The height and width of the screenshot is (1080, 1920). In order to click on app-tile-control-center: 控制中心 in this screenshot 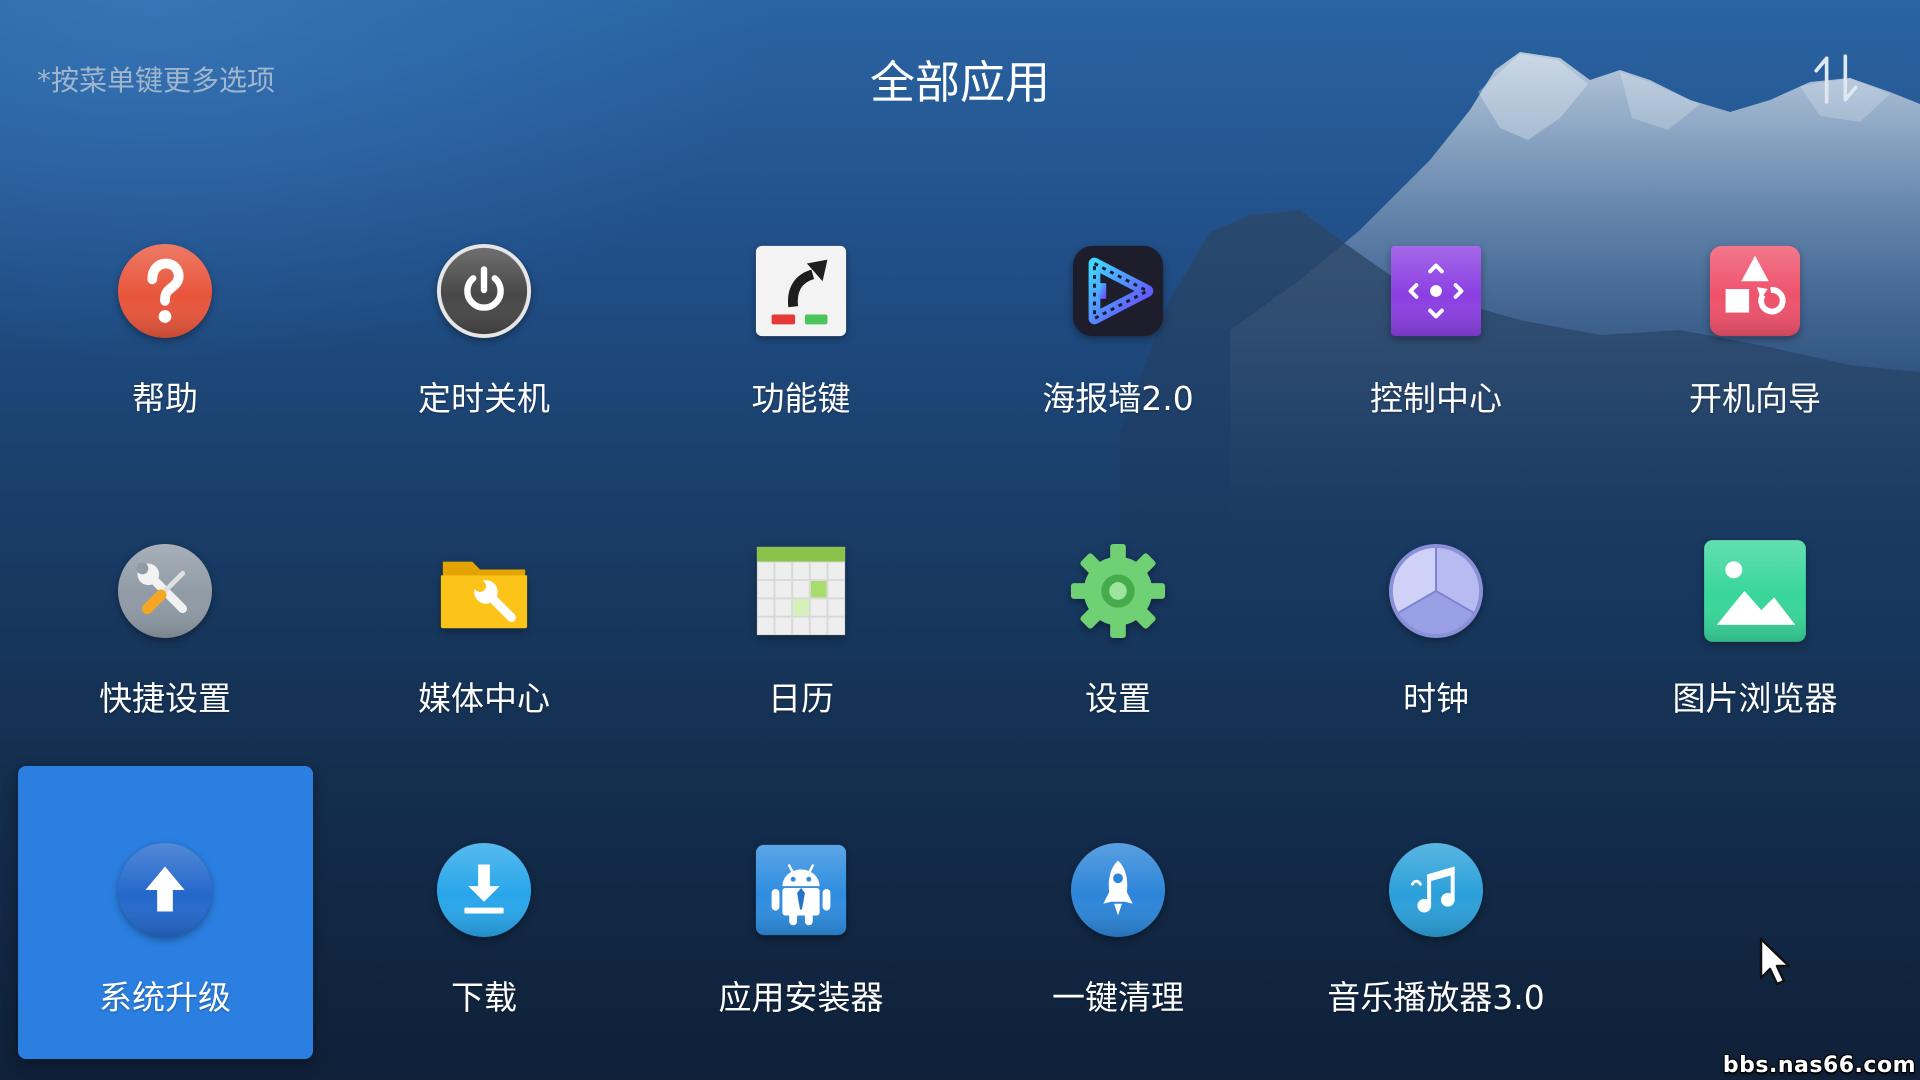, I will do `click(1436, 313)`.